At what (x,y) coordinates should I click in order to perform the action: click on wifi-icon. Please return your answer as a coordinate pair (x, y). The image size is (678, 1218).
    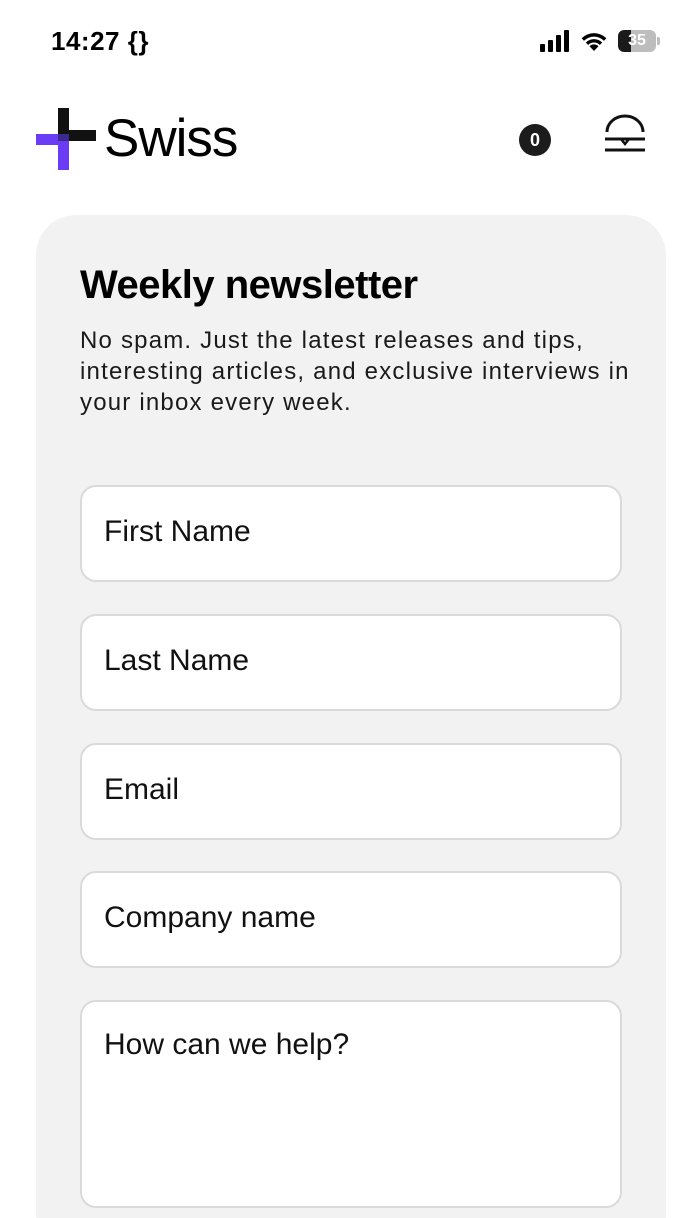
    Looking at the image, I should click on (594, 42).